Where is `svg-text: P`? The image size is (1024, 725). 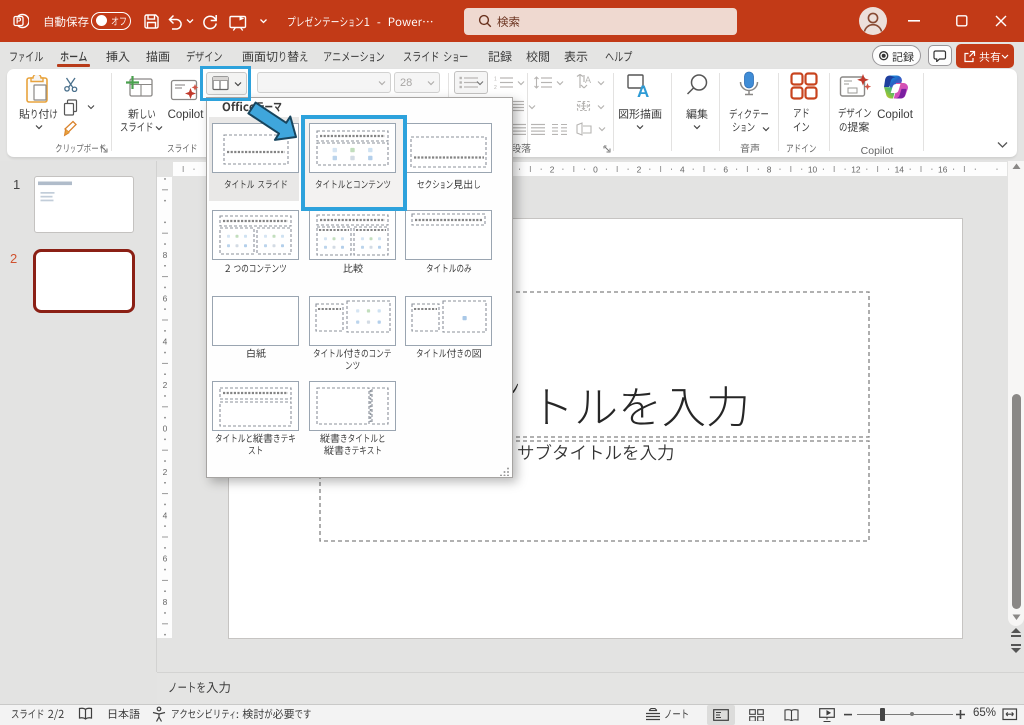
svg-text: P is located at coordinates (19, 21).